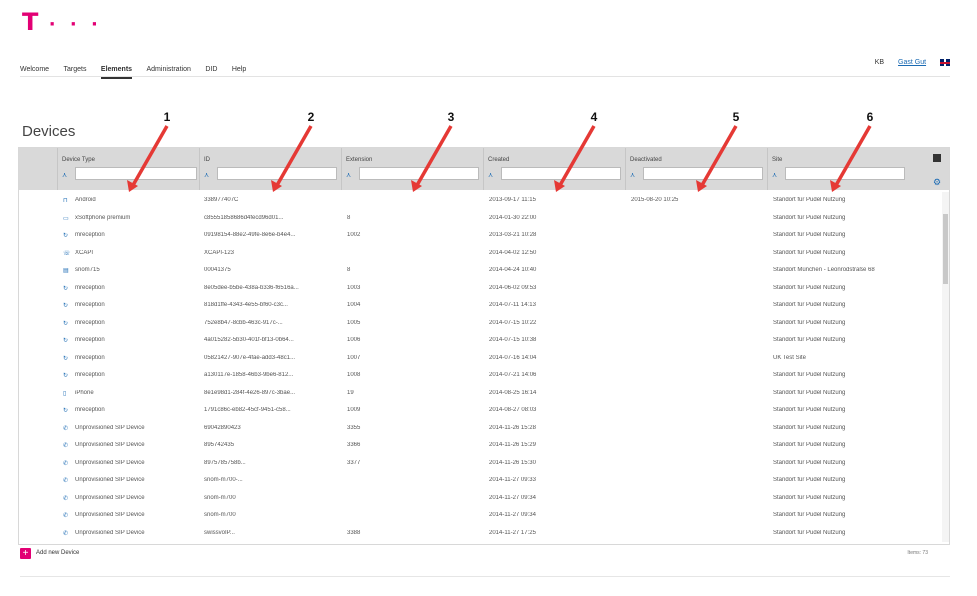  I want to click on telekom-logo: T · · ·, so click(62, 22).